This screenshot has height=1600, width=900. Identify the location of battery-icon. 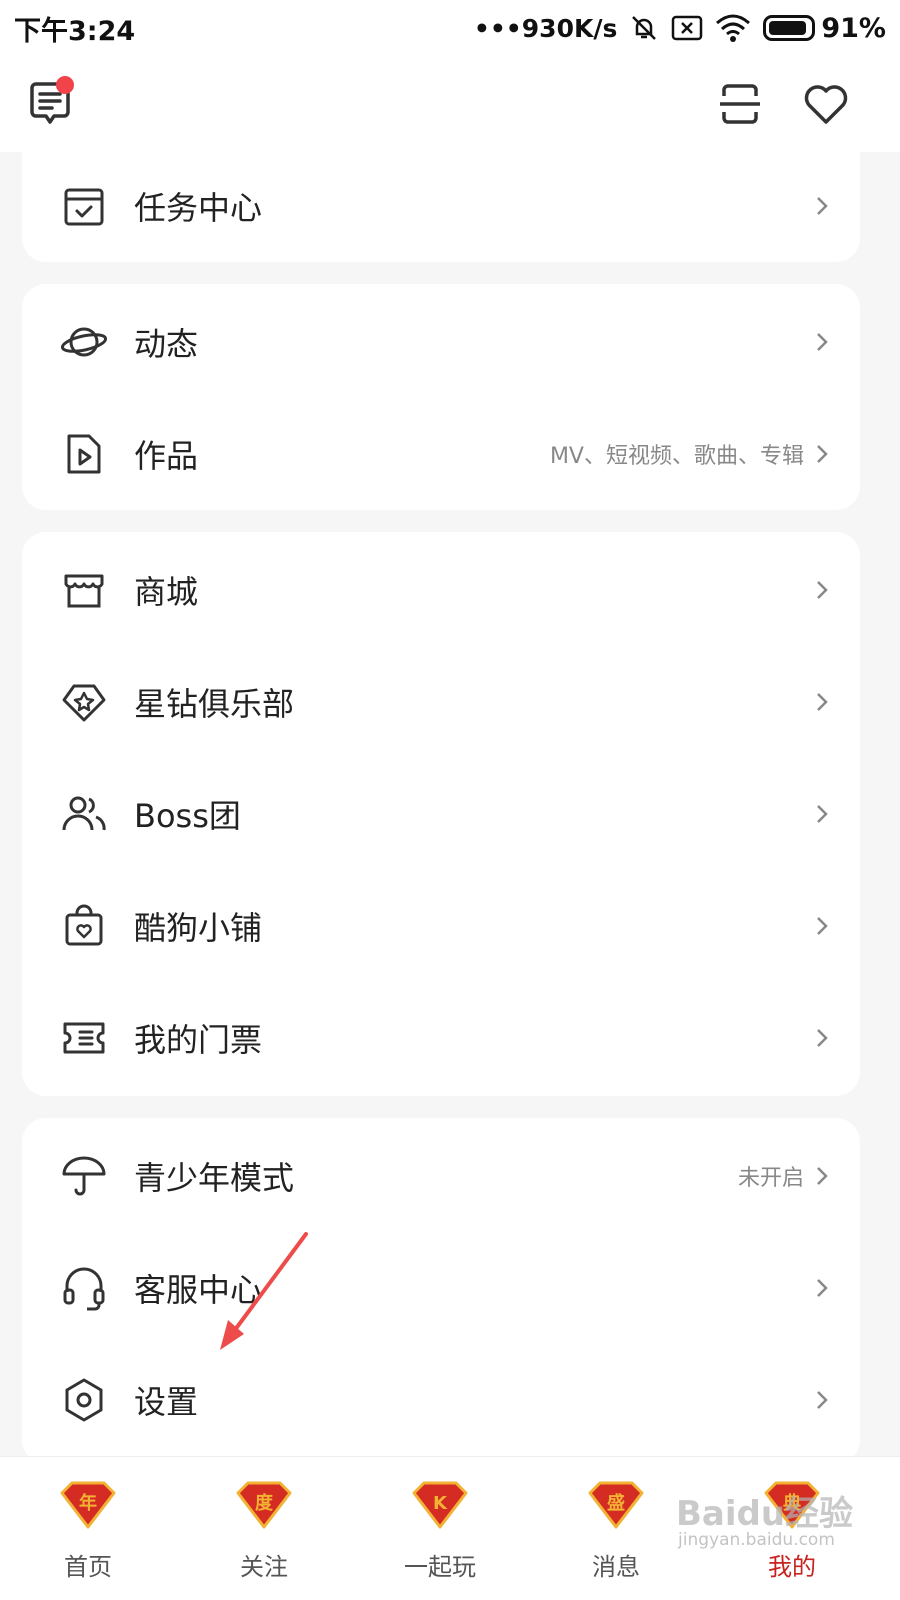
(789, 28).